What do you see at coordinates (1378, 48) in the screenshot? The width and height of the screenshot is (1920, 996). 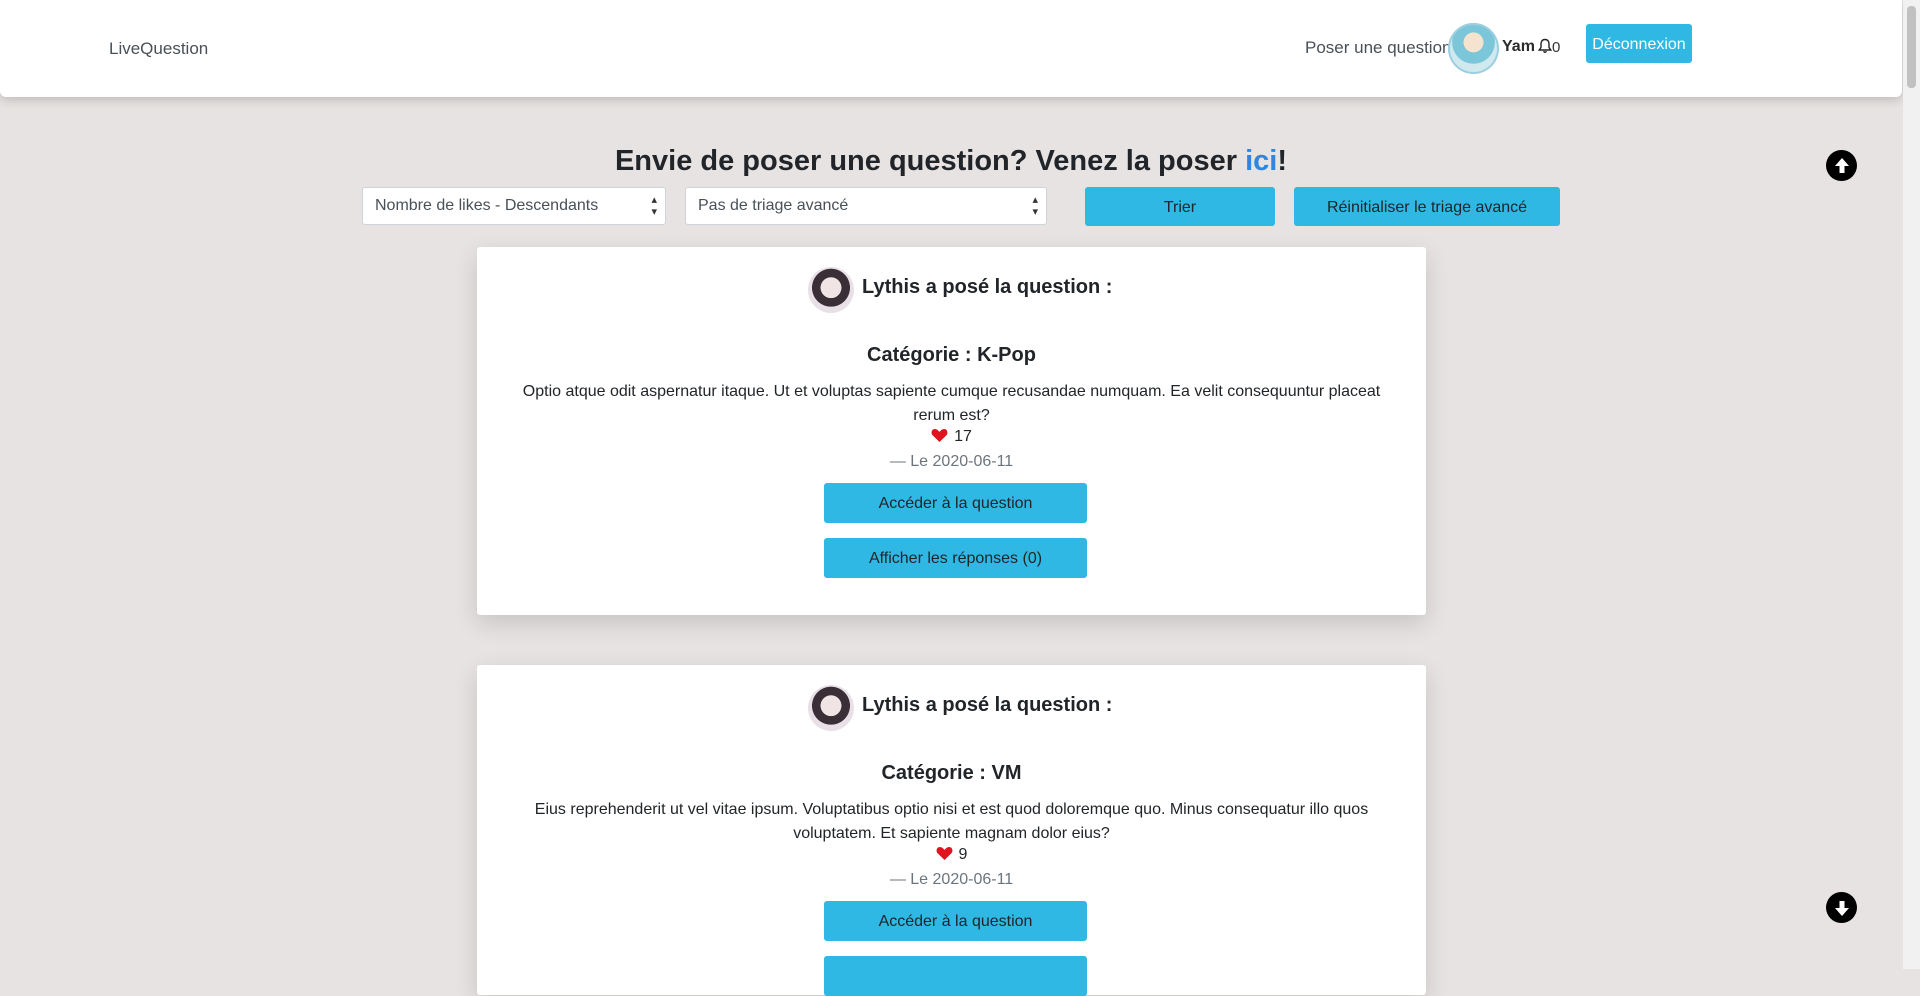 I see `ask-question-link: Poser une question` at bounding box center [1378, 48].